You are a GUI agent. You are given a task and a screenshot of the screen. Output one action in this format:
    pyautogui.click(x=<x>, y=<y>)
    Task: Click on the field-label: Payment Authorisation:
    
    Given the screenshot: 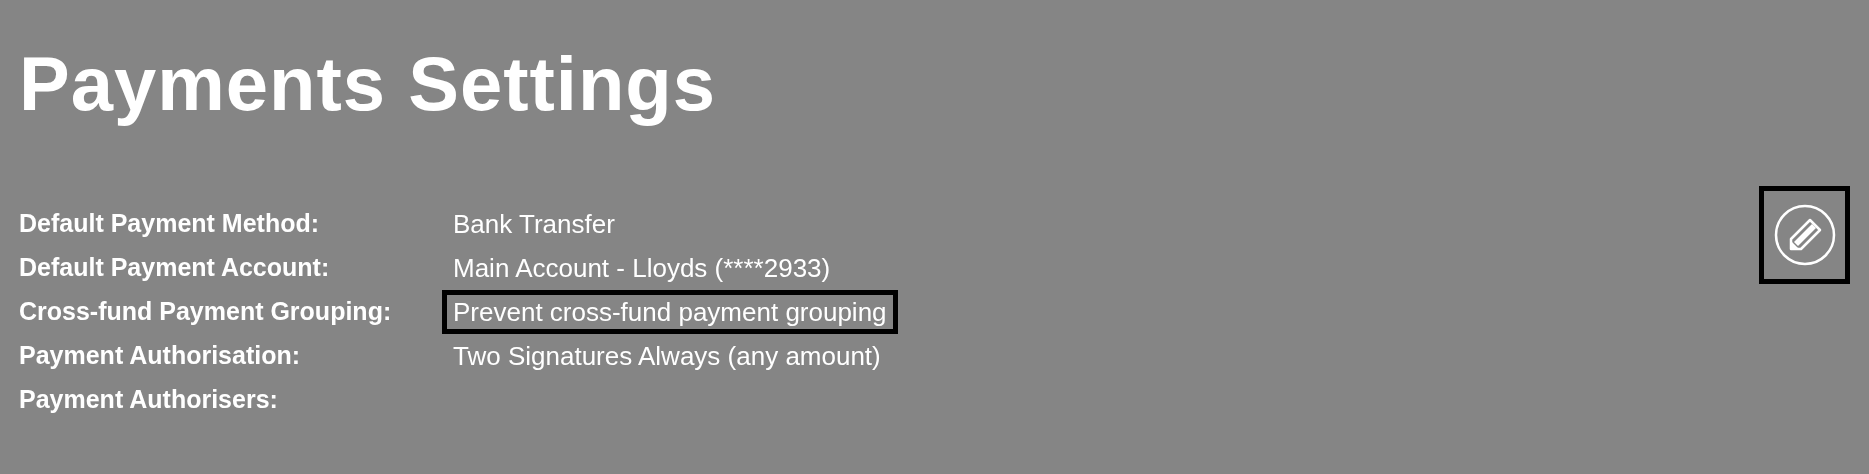 What is the action you would take?
    pyautogui.click(x=160, y=356)
    